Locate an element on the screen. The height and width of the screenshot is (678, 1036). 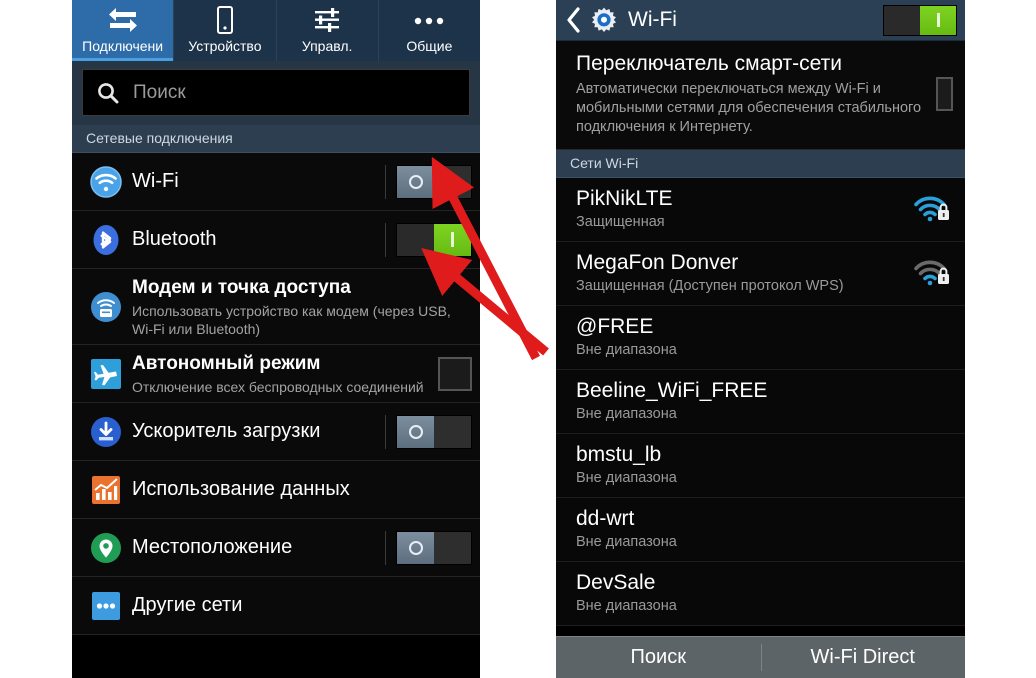
bluetooth-toggle-container is located at coordinates (425, 239).